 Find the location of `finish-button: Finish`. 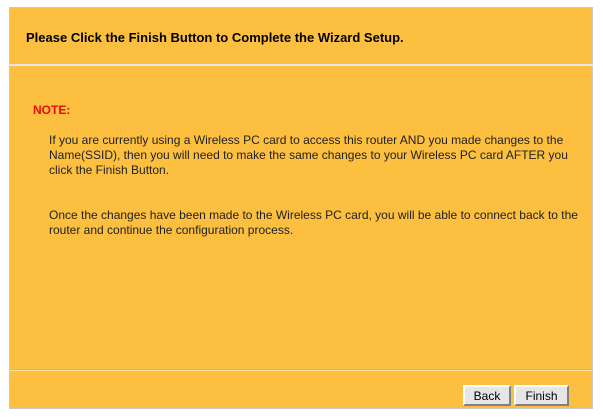

finish-button: Finish is located at coordinates (541, 395).